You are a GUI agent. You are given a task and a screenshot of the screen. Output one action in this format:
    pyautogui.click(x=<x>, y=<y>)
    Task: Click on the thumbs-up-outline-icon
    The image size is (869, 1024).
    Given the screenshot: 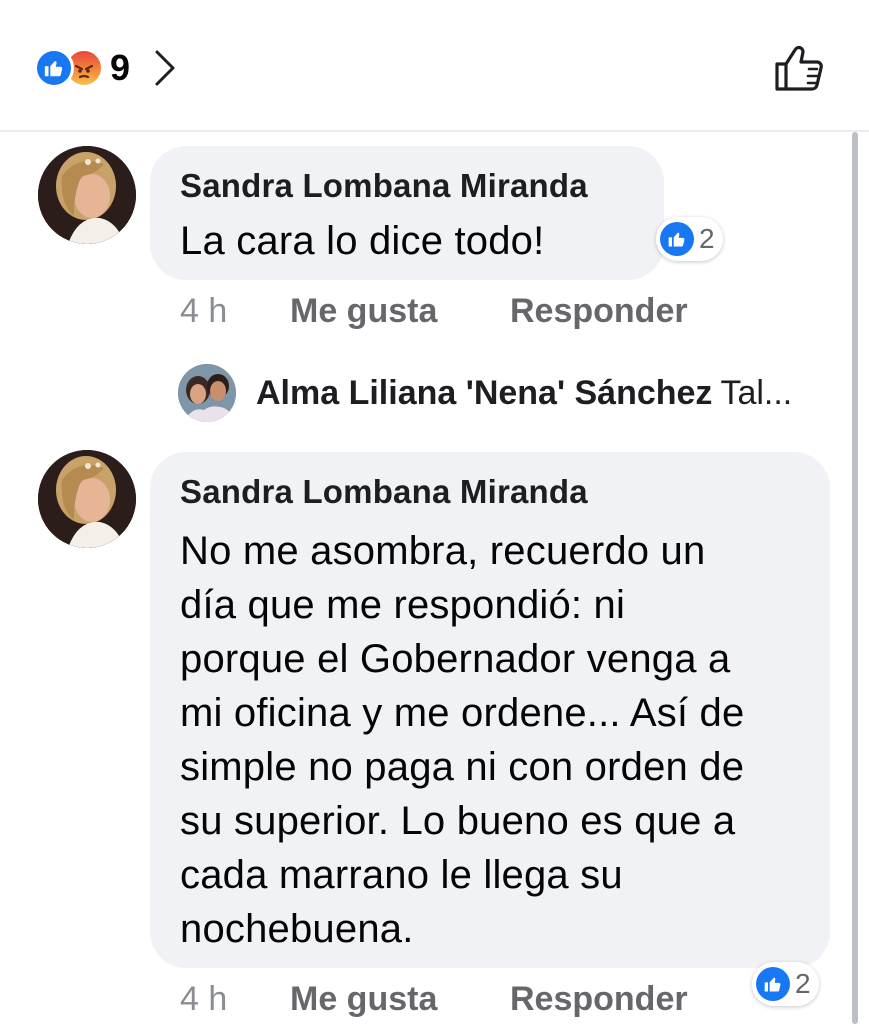 What is the action you would take?
    pyautogui.click(x=799, y=68)
    